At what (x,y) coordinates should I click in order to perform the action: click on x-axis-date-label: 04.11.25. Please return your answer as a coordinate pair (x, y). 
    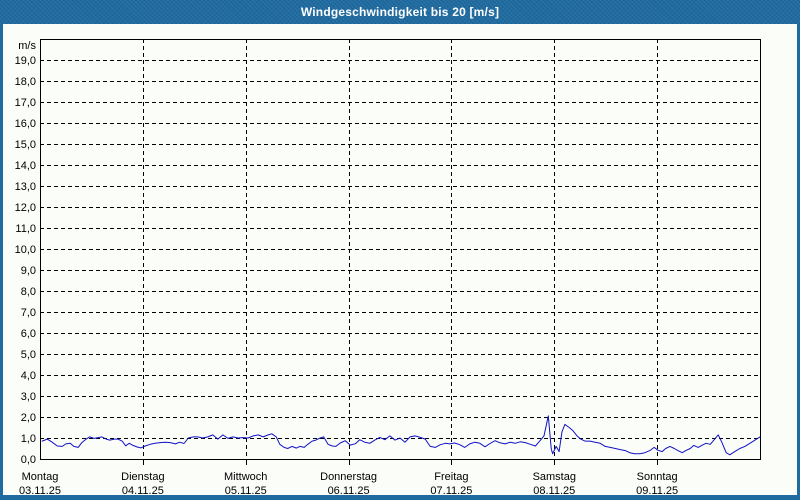
    Looking at the image, I should click on (143, 491).